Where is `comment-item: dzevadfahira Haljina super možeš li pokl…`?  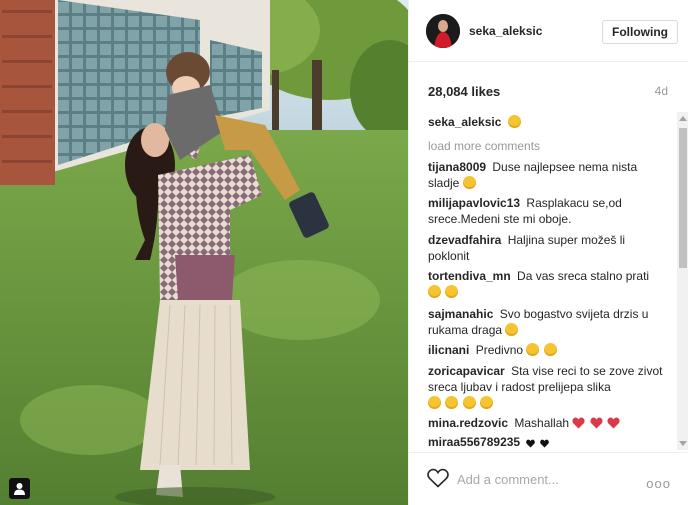
comment-item: dzevadfahira Haljina super možeš li pokl… is located at coordinates (548, 248).